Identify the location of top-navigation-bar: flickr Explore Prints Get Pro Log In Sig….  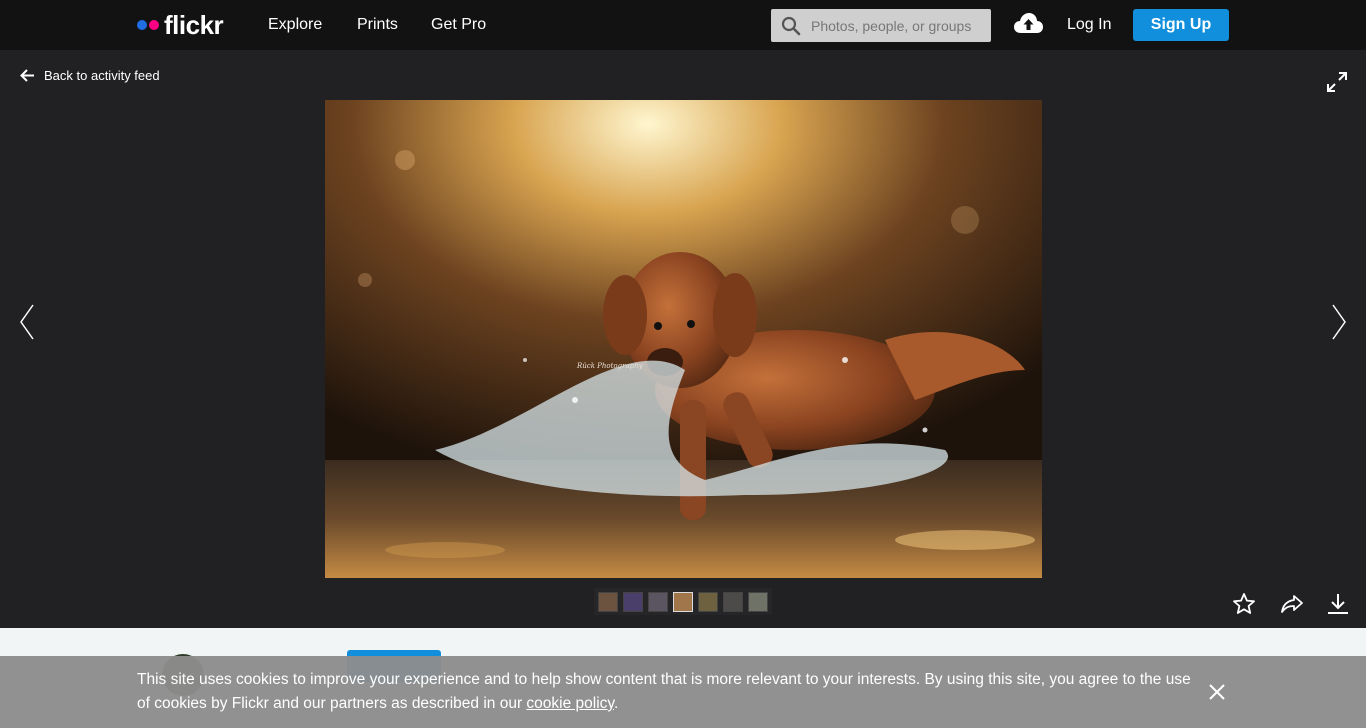
(683, 25).